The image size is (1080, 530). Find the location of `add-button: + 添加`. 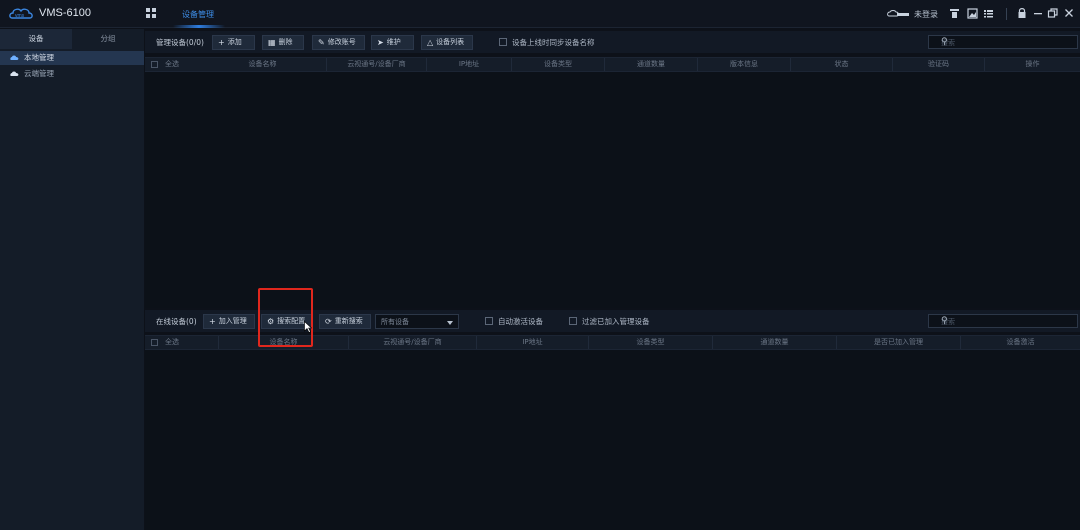

add-button: + 添加 is located at coordinates (233, 42).